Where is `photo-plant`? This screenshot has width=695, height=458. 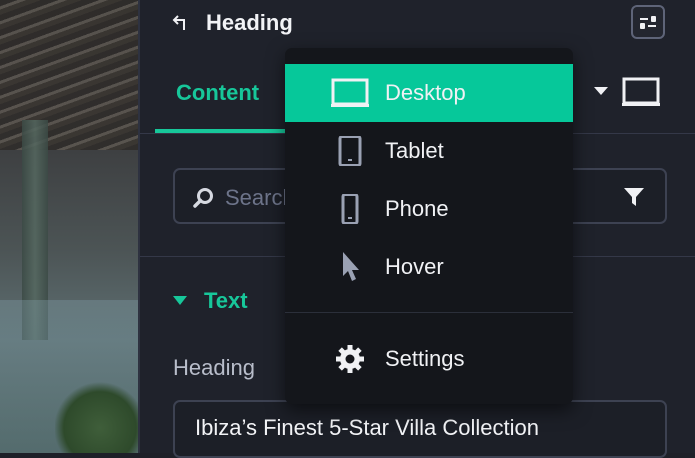
photo-plant is located at coordinates (96, 416).